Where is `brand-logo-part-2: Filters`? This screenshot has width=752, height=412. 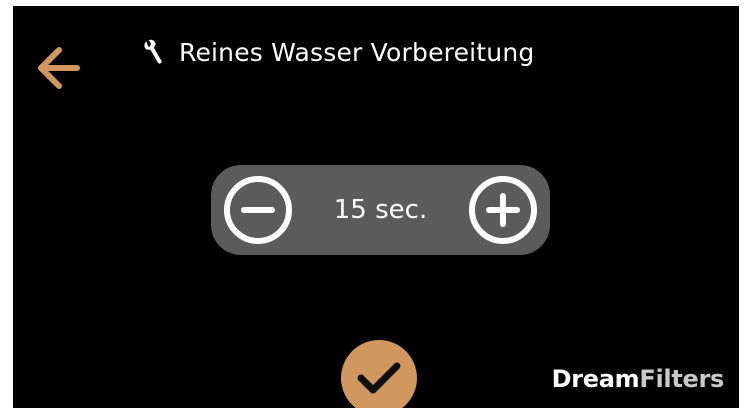
brand-logo-part-2: Filters is located at coordinates (681, 379).